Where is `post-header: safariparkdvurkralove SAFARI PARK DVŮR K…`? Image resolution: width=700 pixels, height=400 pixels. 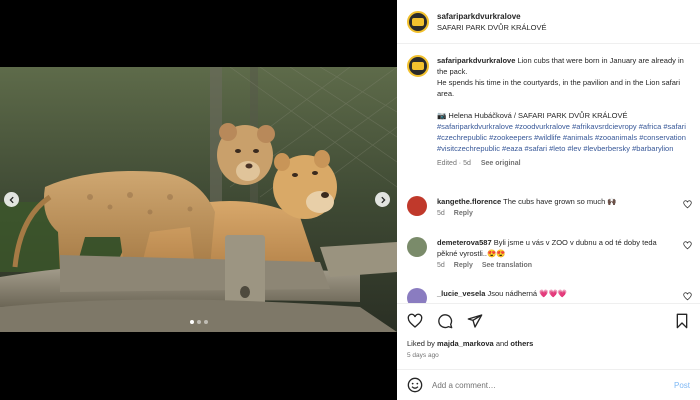 post-header: safariparkdvurkralove SAFARI PARK DVŮR K… is located at coordinates (548, 22).